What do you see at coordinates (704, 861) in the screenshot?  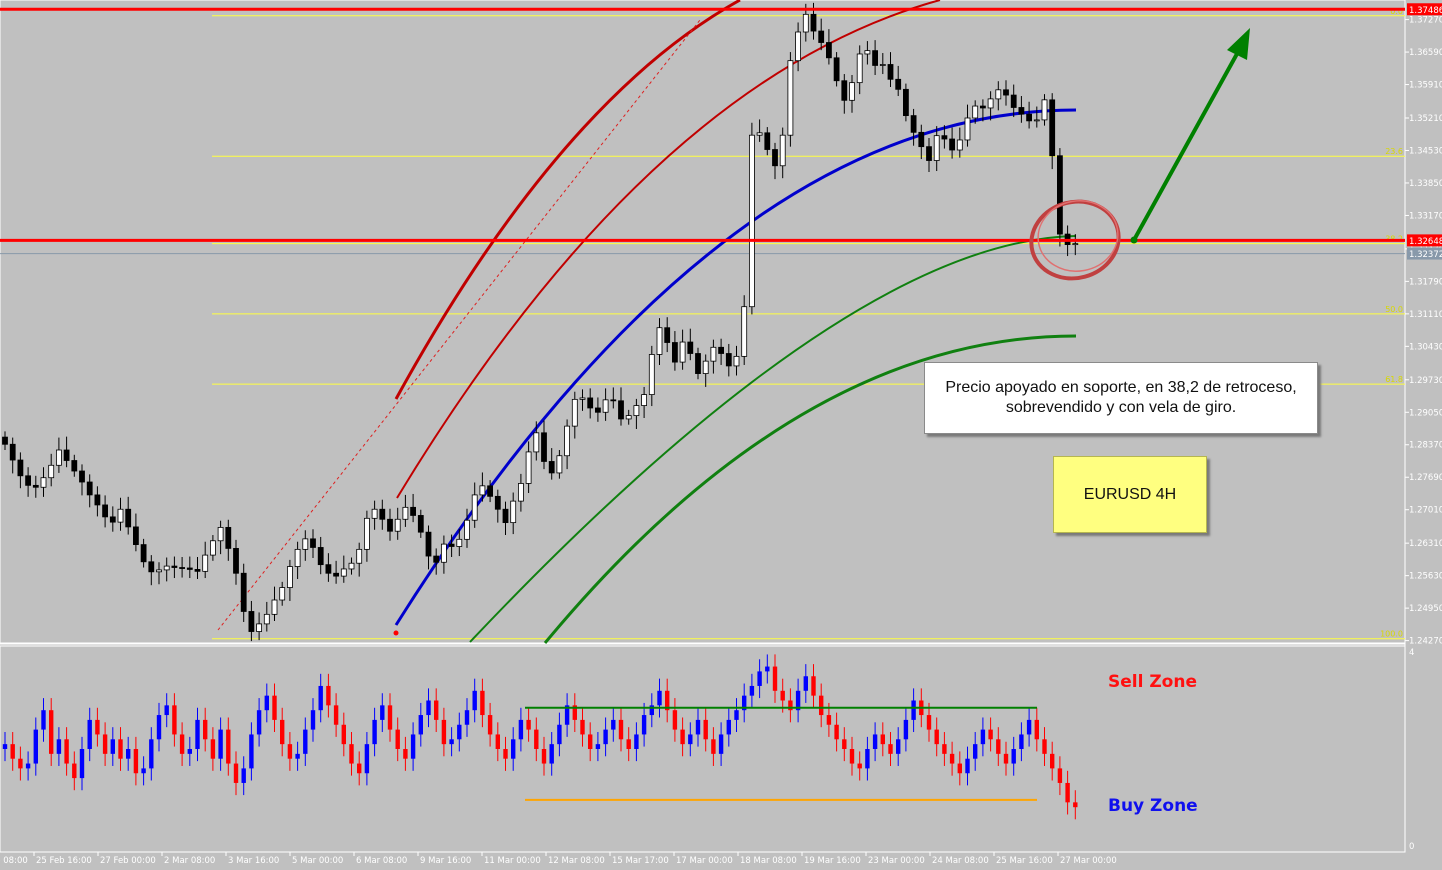 I see `x-tick-label: 17 Mar 00:00` at bounding box center [704, 861].